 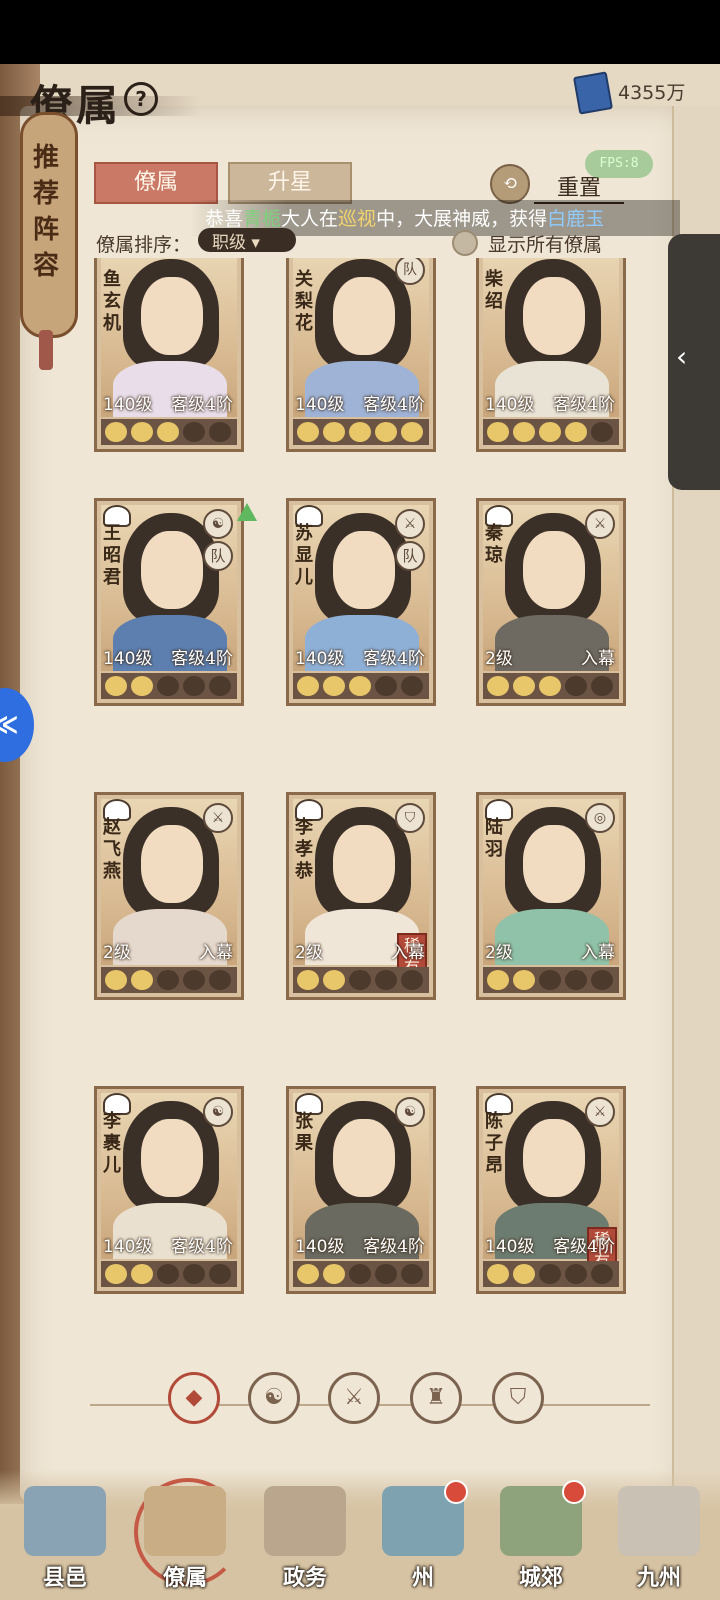 I want to click on subordinate-name: 陆羽, so click(x=494, y=838).